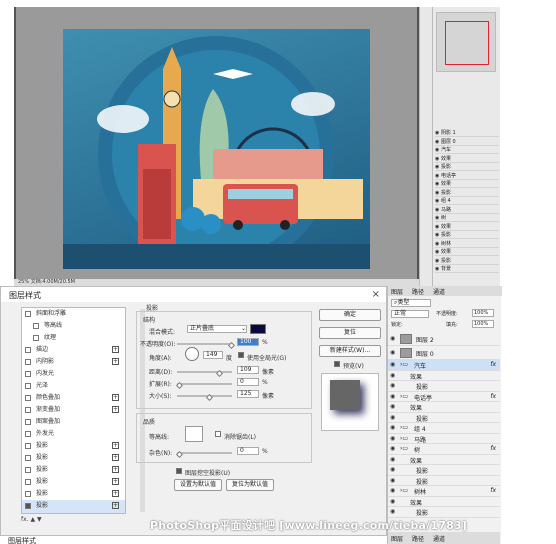  Describe the element at coordinates (241, 355) in the screenshot. I see `global-light-checkbox` at that location.